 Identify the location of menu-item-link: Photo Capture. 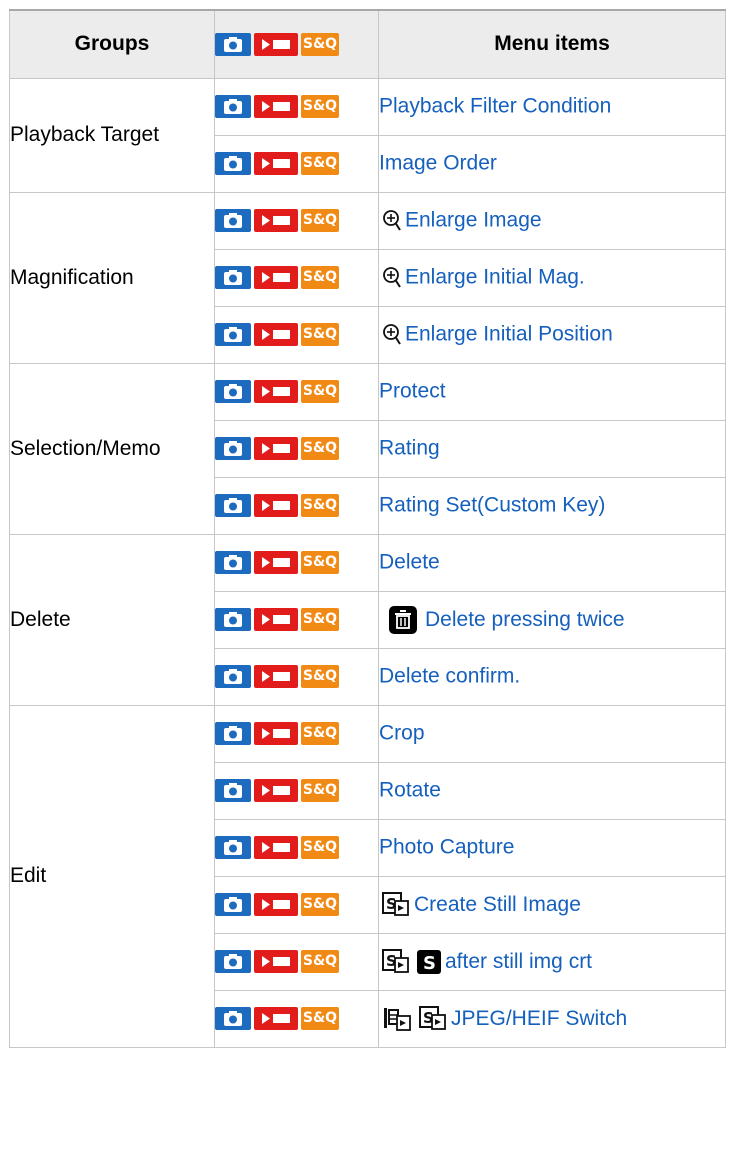
(446, 847).